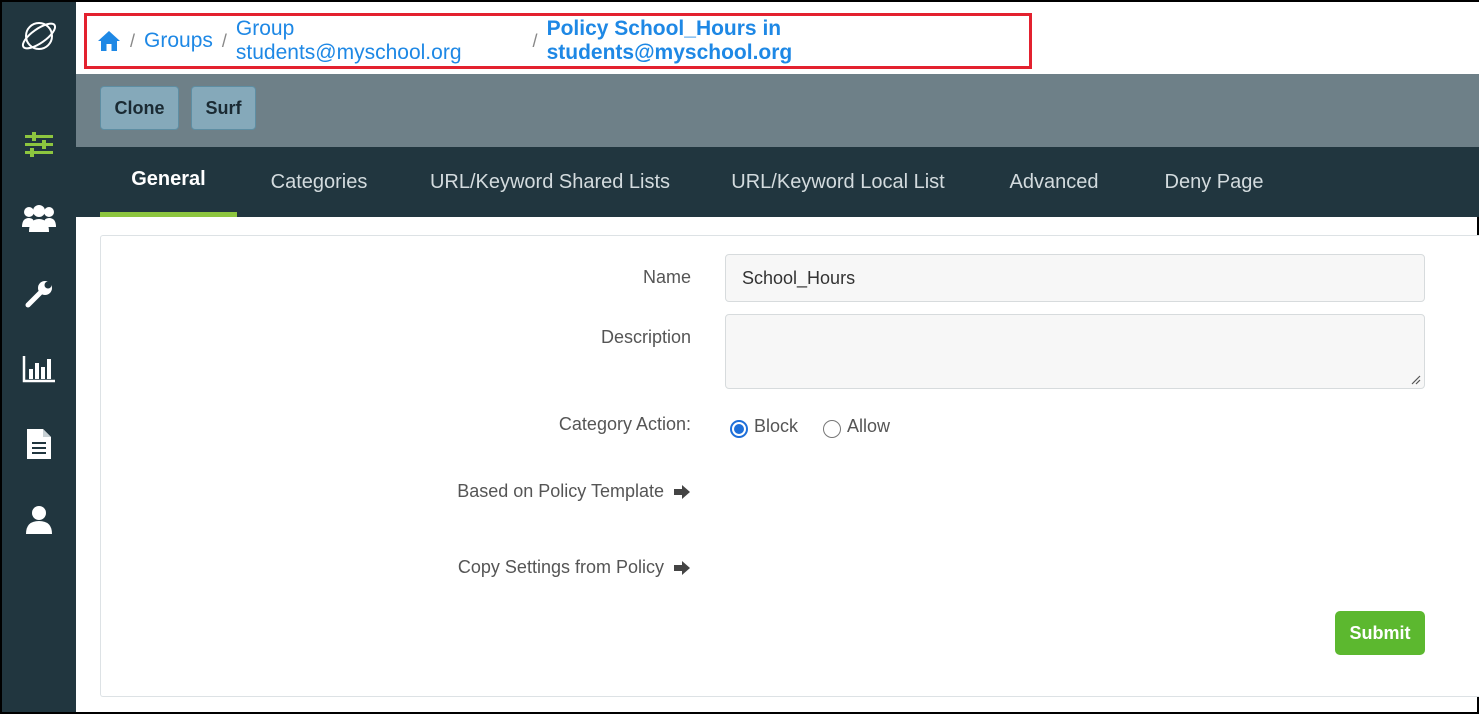 Image resolution: width=1479 pixels, height=714 pixels. What do you see at coordinates (560, 567) in the screenshot?
I see `copy-settings-label: Copy Settings from Policy` at bounding box center [560, 567].